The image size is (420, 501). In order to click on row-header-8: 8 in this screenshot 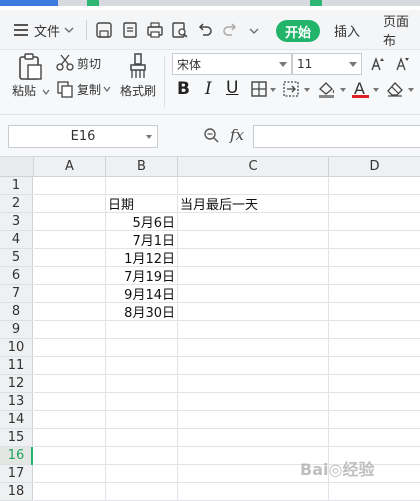, I will do `click(16, 312)`.